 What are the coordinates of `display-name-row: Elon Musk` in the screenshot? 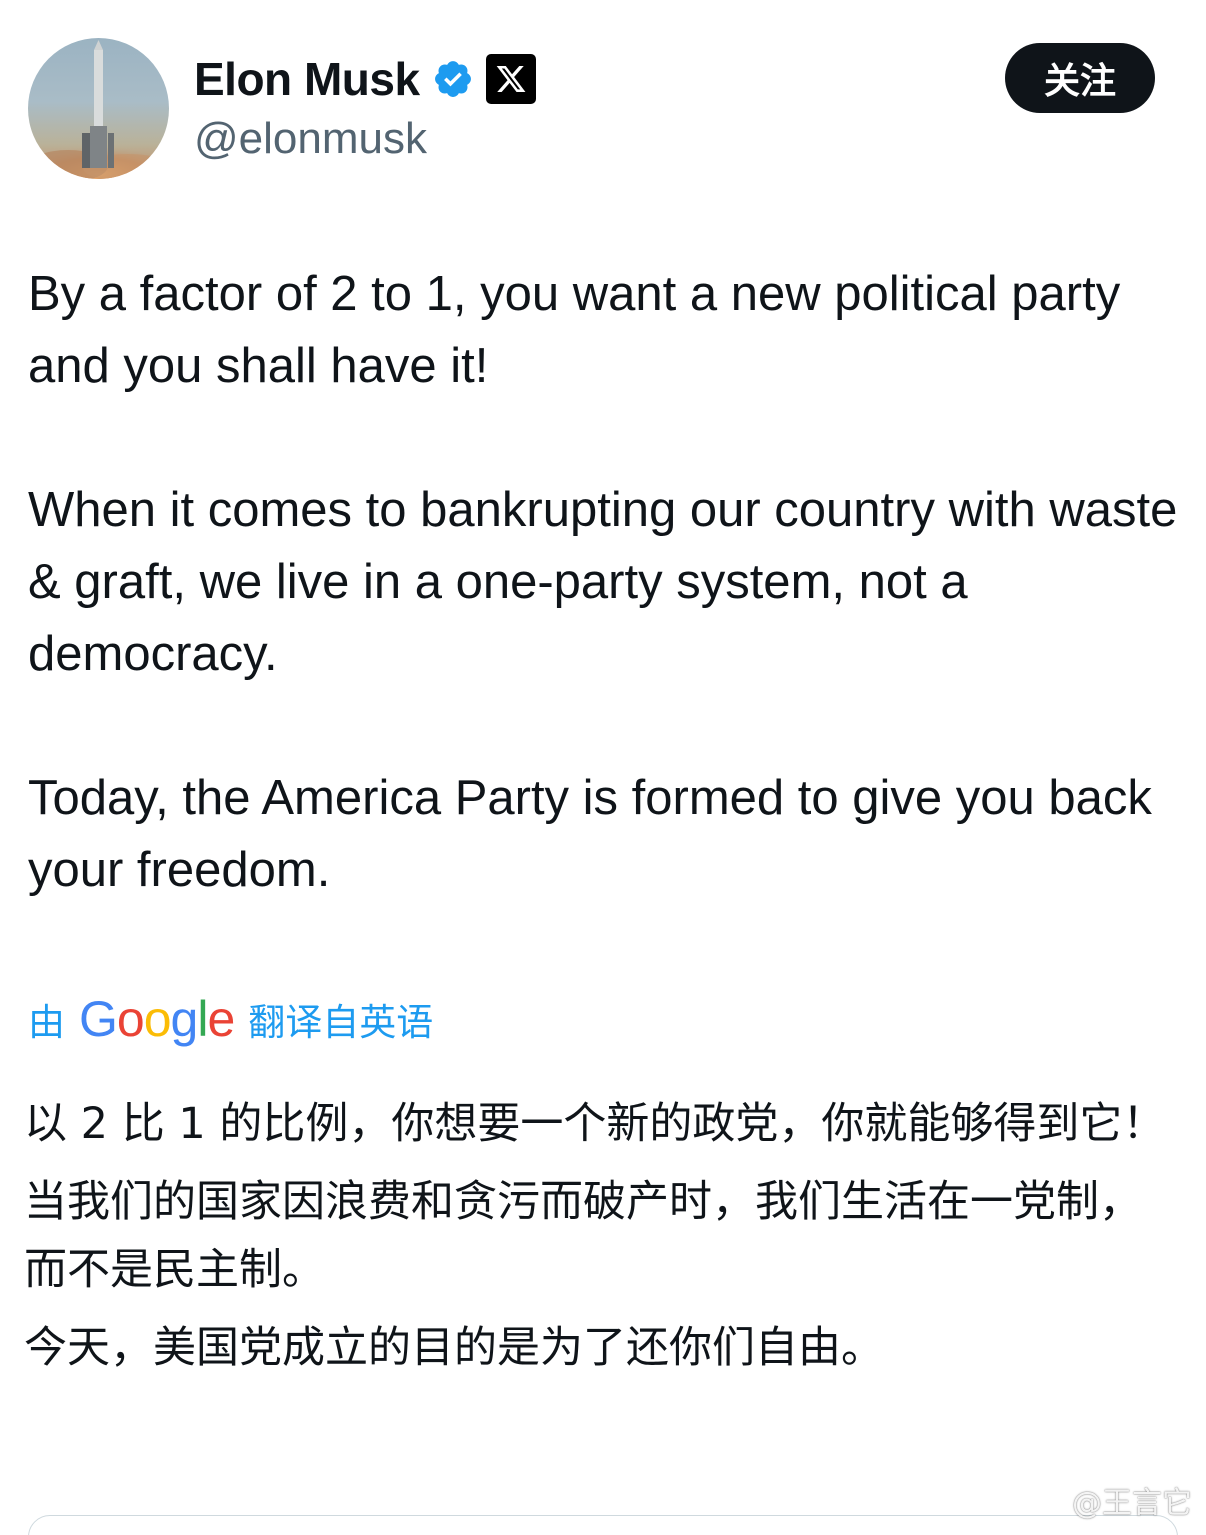 It's located at (365, 79).